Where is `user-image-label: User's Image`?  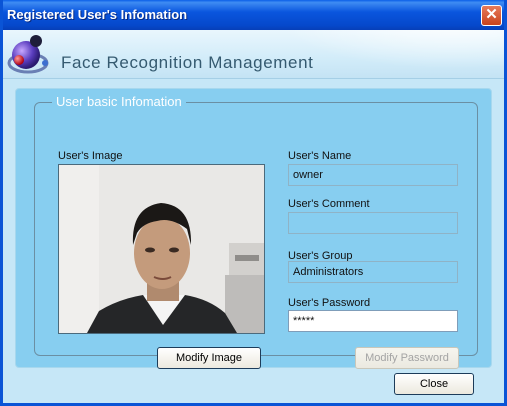 user-image-label: User's Image is located at coordinates (90, 156).